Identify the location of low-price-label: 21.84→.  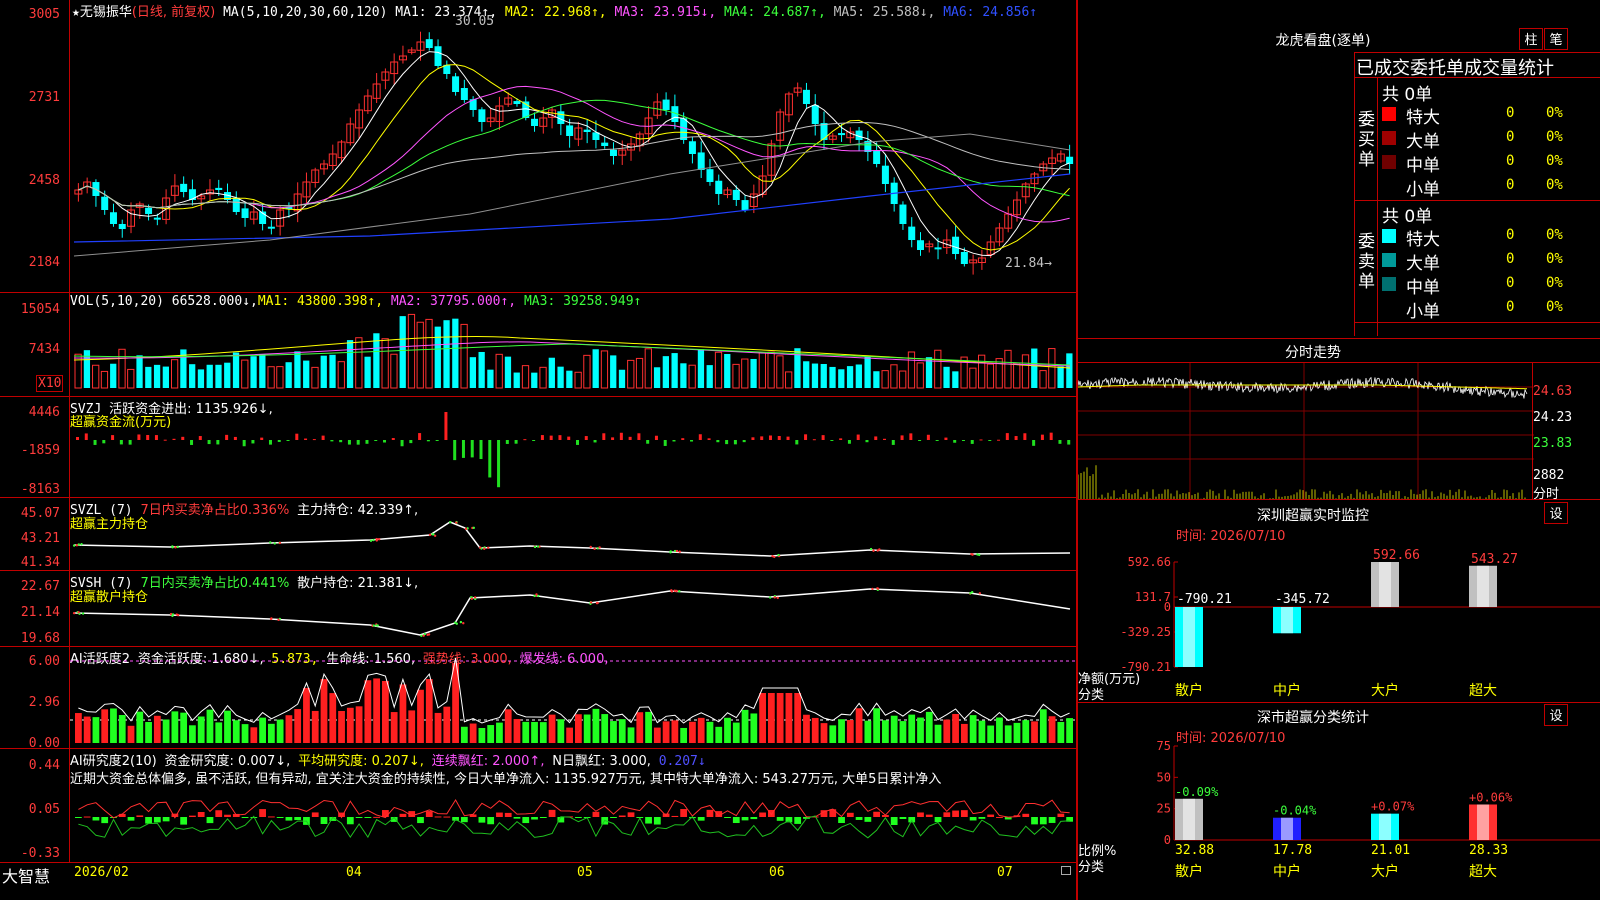
(1028, 263).